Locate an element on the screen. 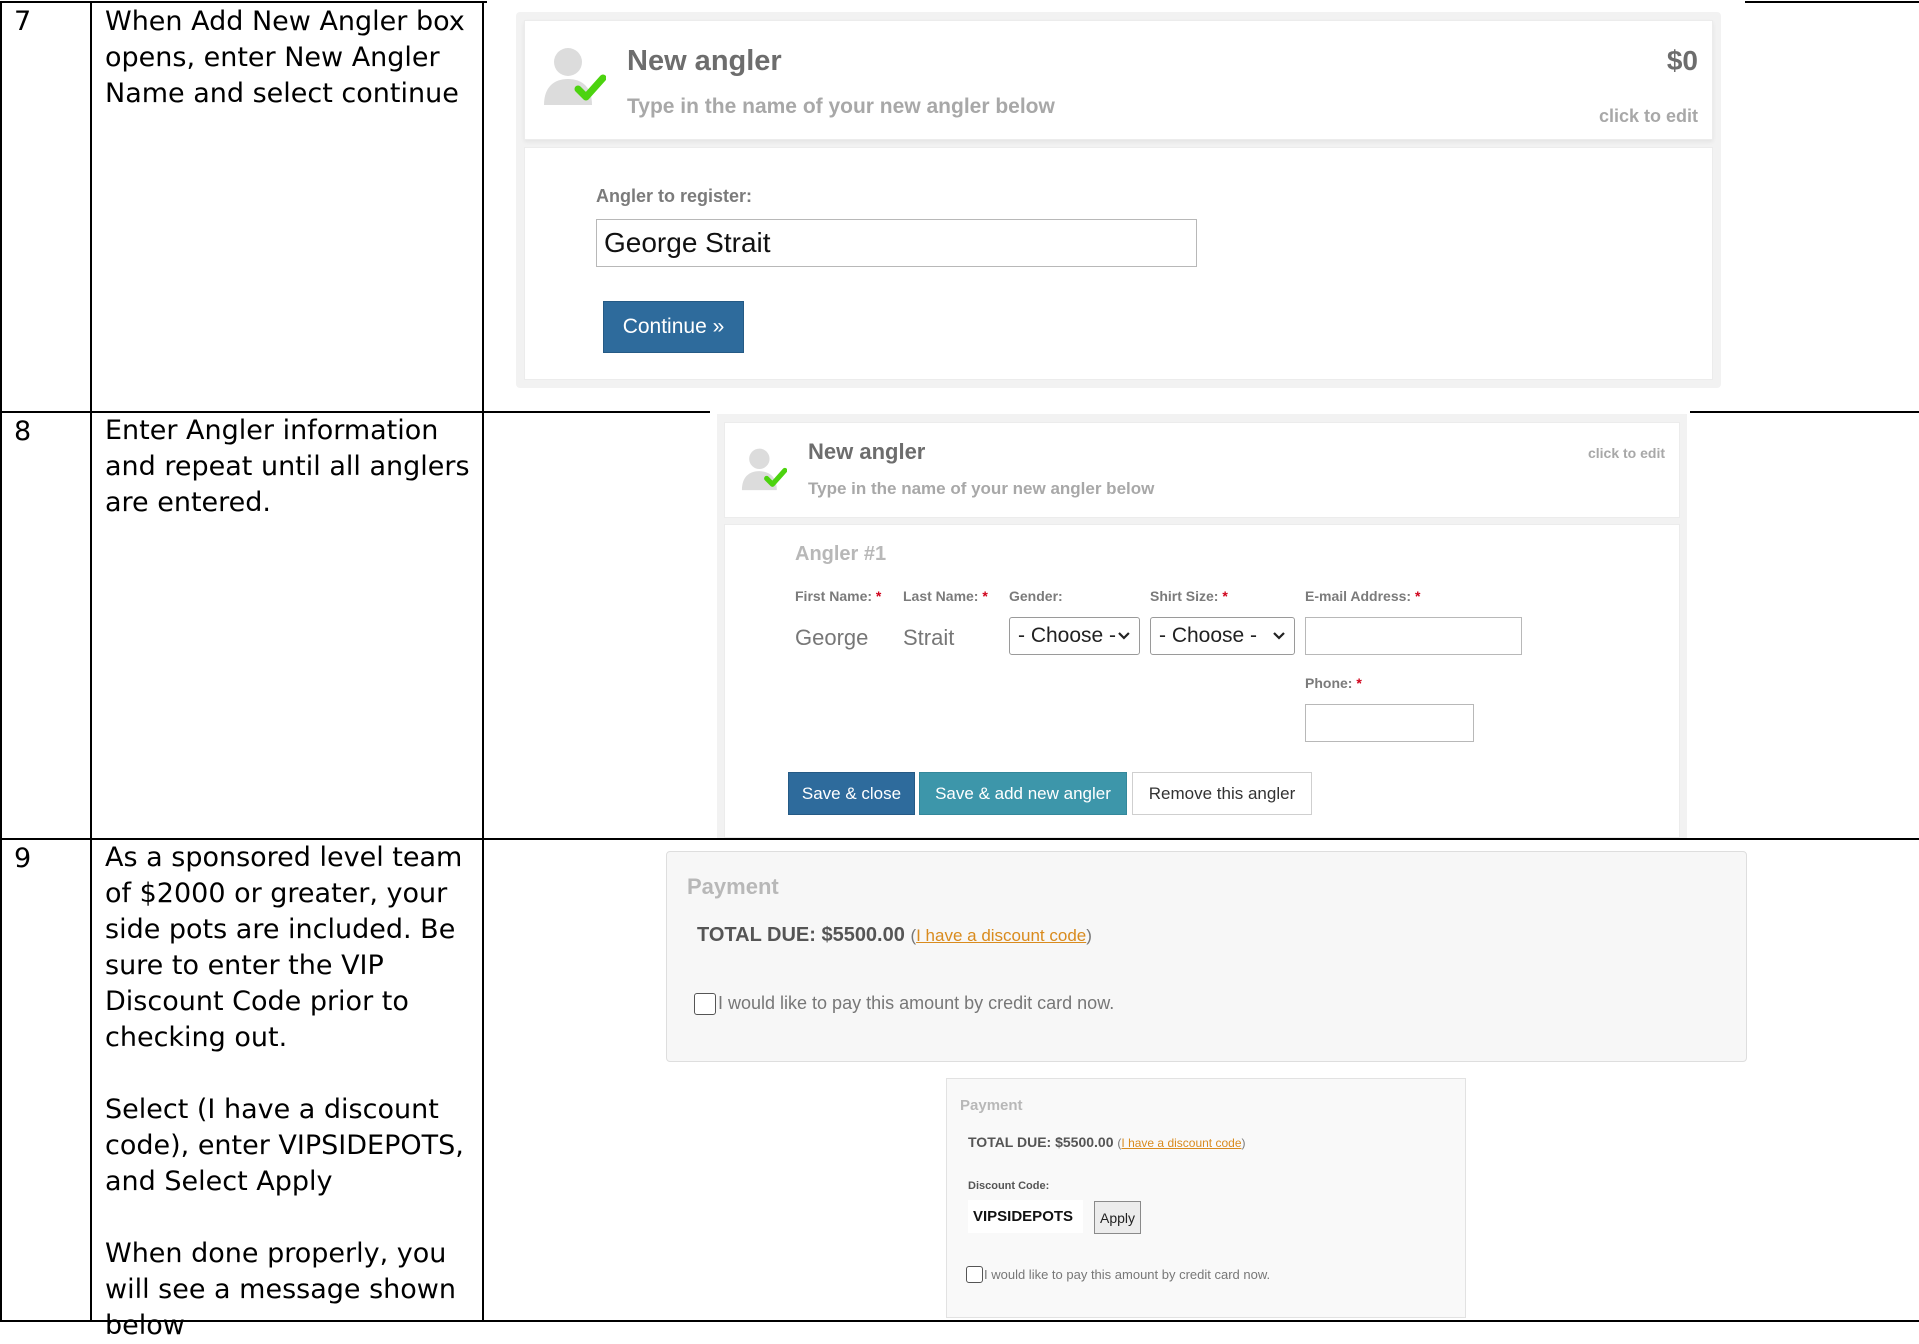  label-text: First Name: is located at coordinates (834, 596).